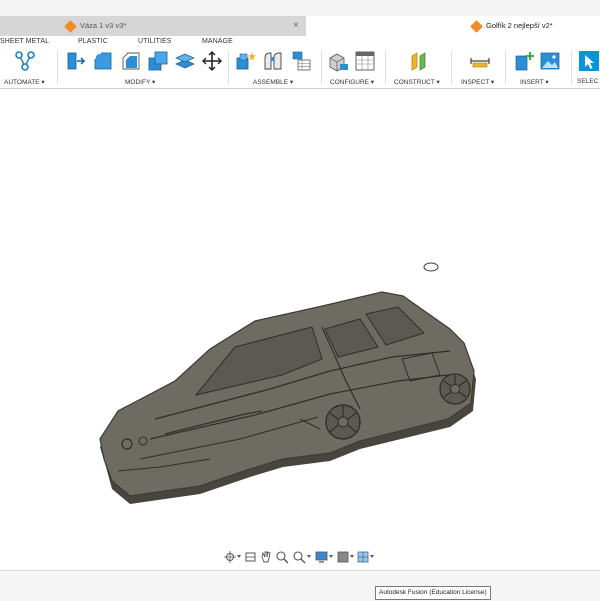  I want to click on group-construct: CONSTRUCT ▾, so click(417, 82).